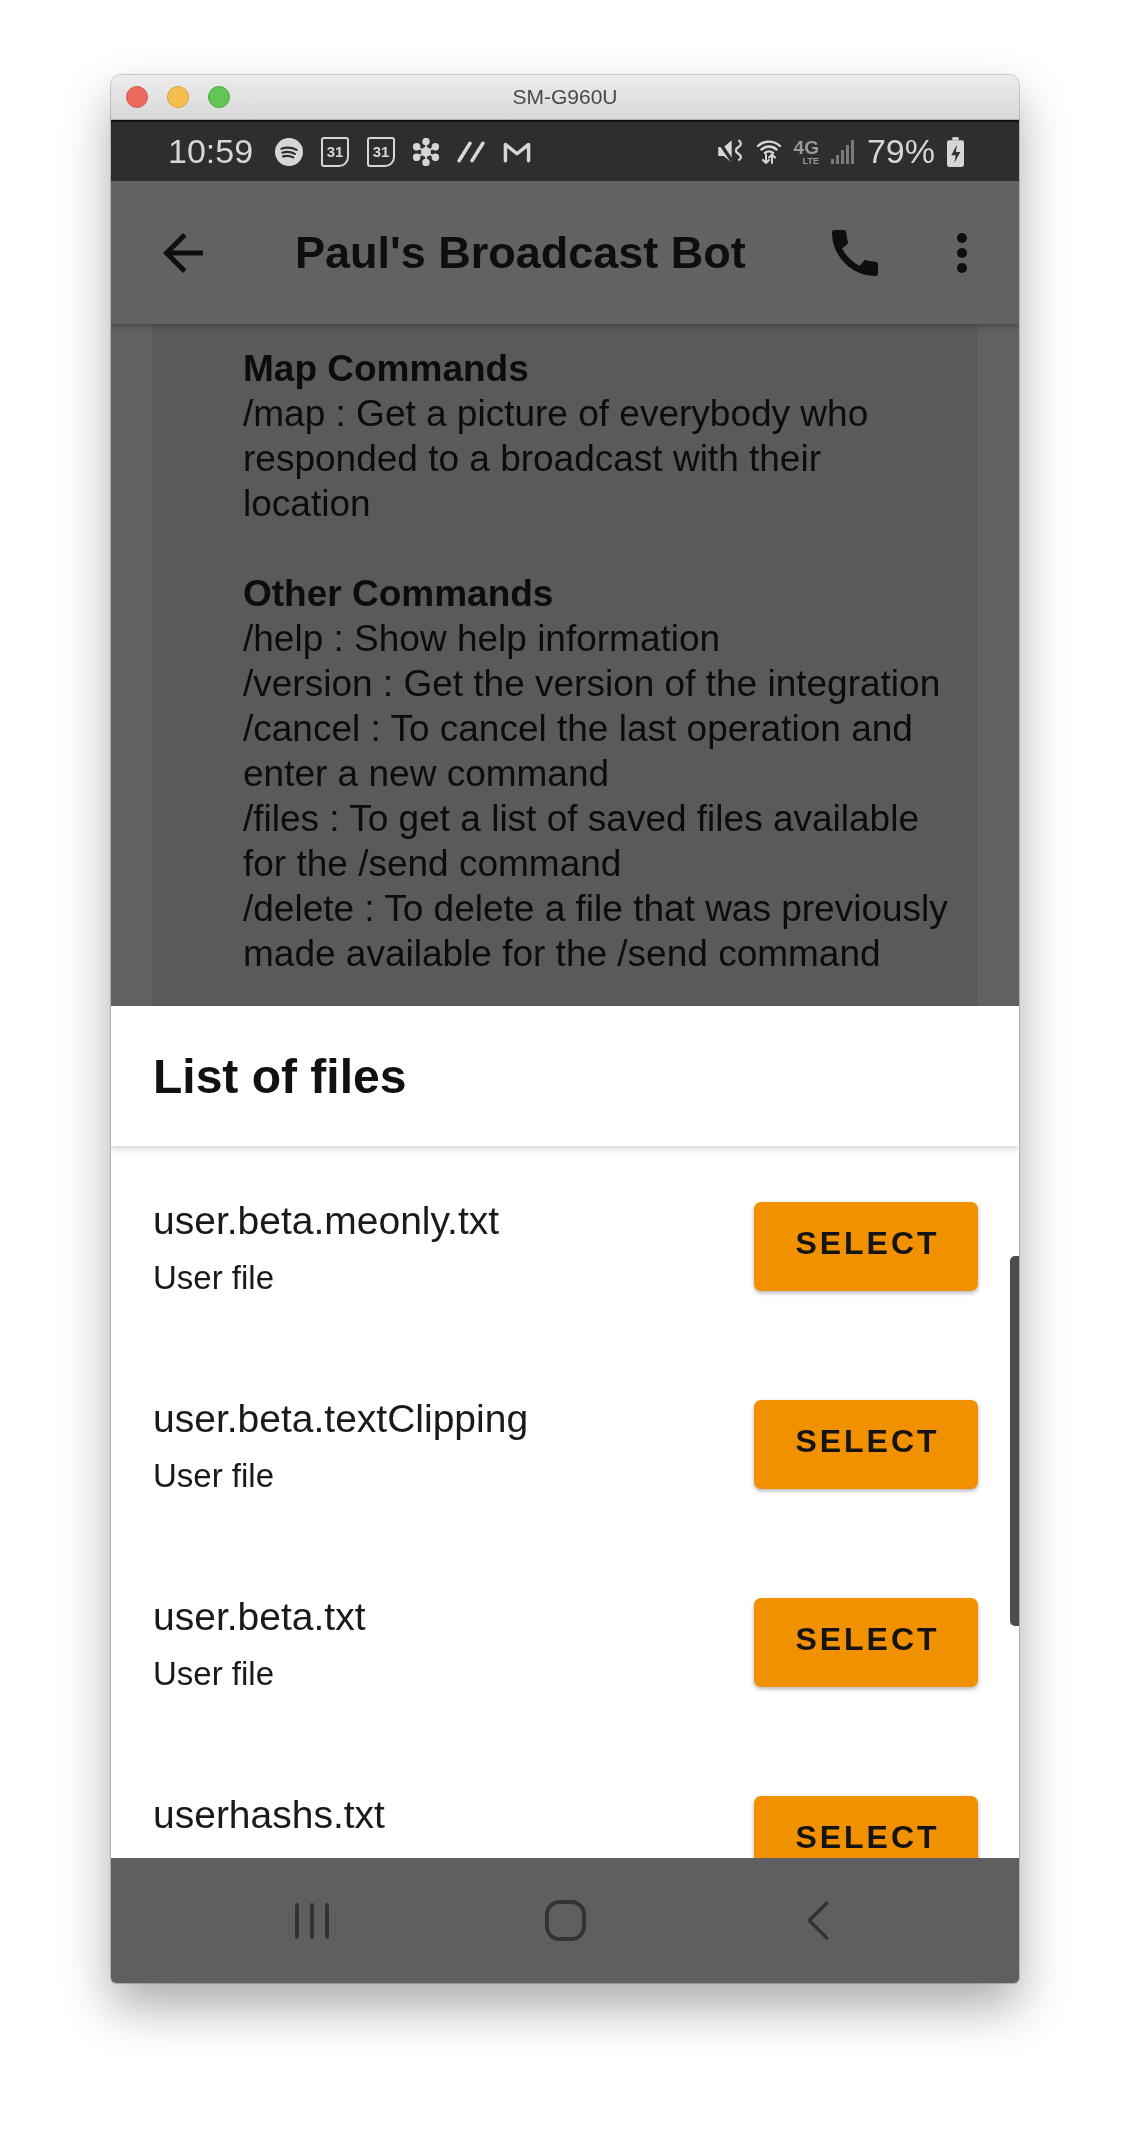  What do you see at coordinates (556, 459) in the screenshot?
I see `command-description: /map : Get a picture of everybody who responded to a broadcast with their location` at bounding box center [556, 459].